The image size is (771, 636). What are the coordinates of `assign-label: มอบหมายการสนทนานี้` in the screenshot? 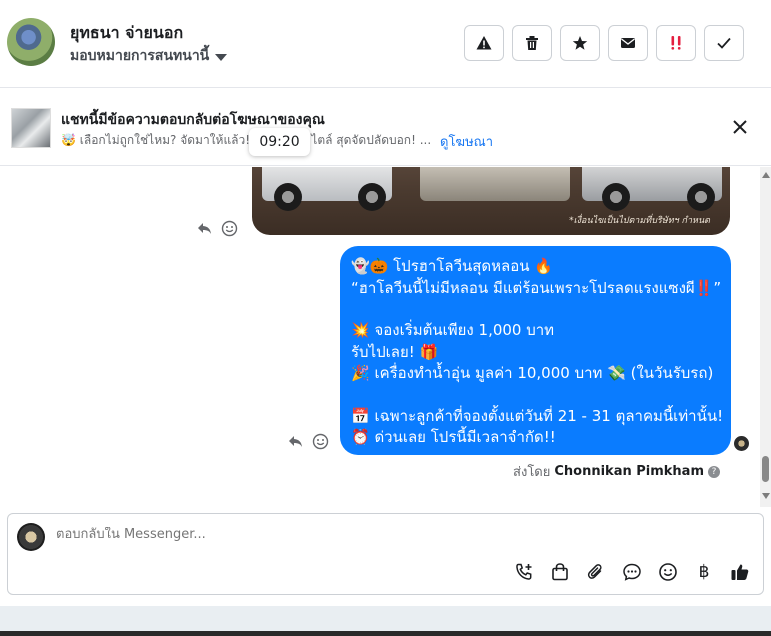 It's located at (140, 56).